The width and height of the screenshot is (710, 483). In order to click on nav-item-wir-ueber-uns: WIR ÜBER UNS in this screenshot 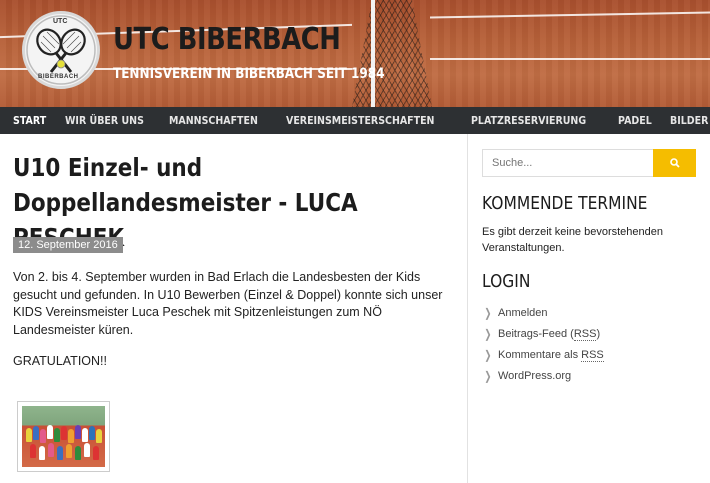, I will do `click(104, 120)`.